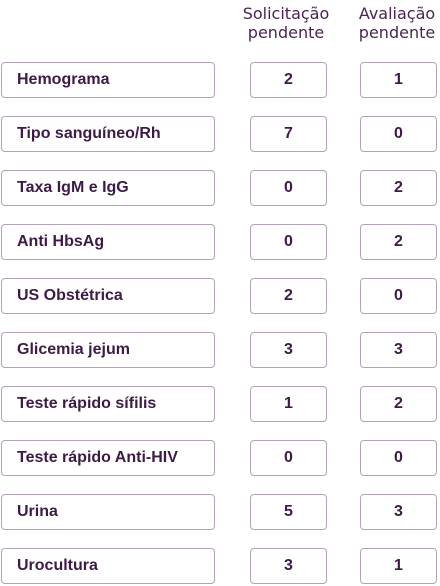  I want to click on exam-name-label: US Obstétrica, so click(70, 295).